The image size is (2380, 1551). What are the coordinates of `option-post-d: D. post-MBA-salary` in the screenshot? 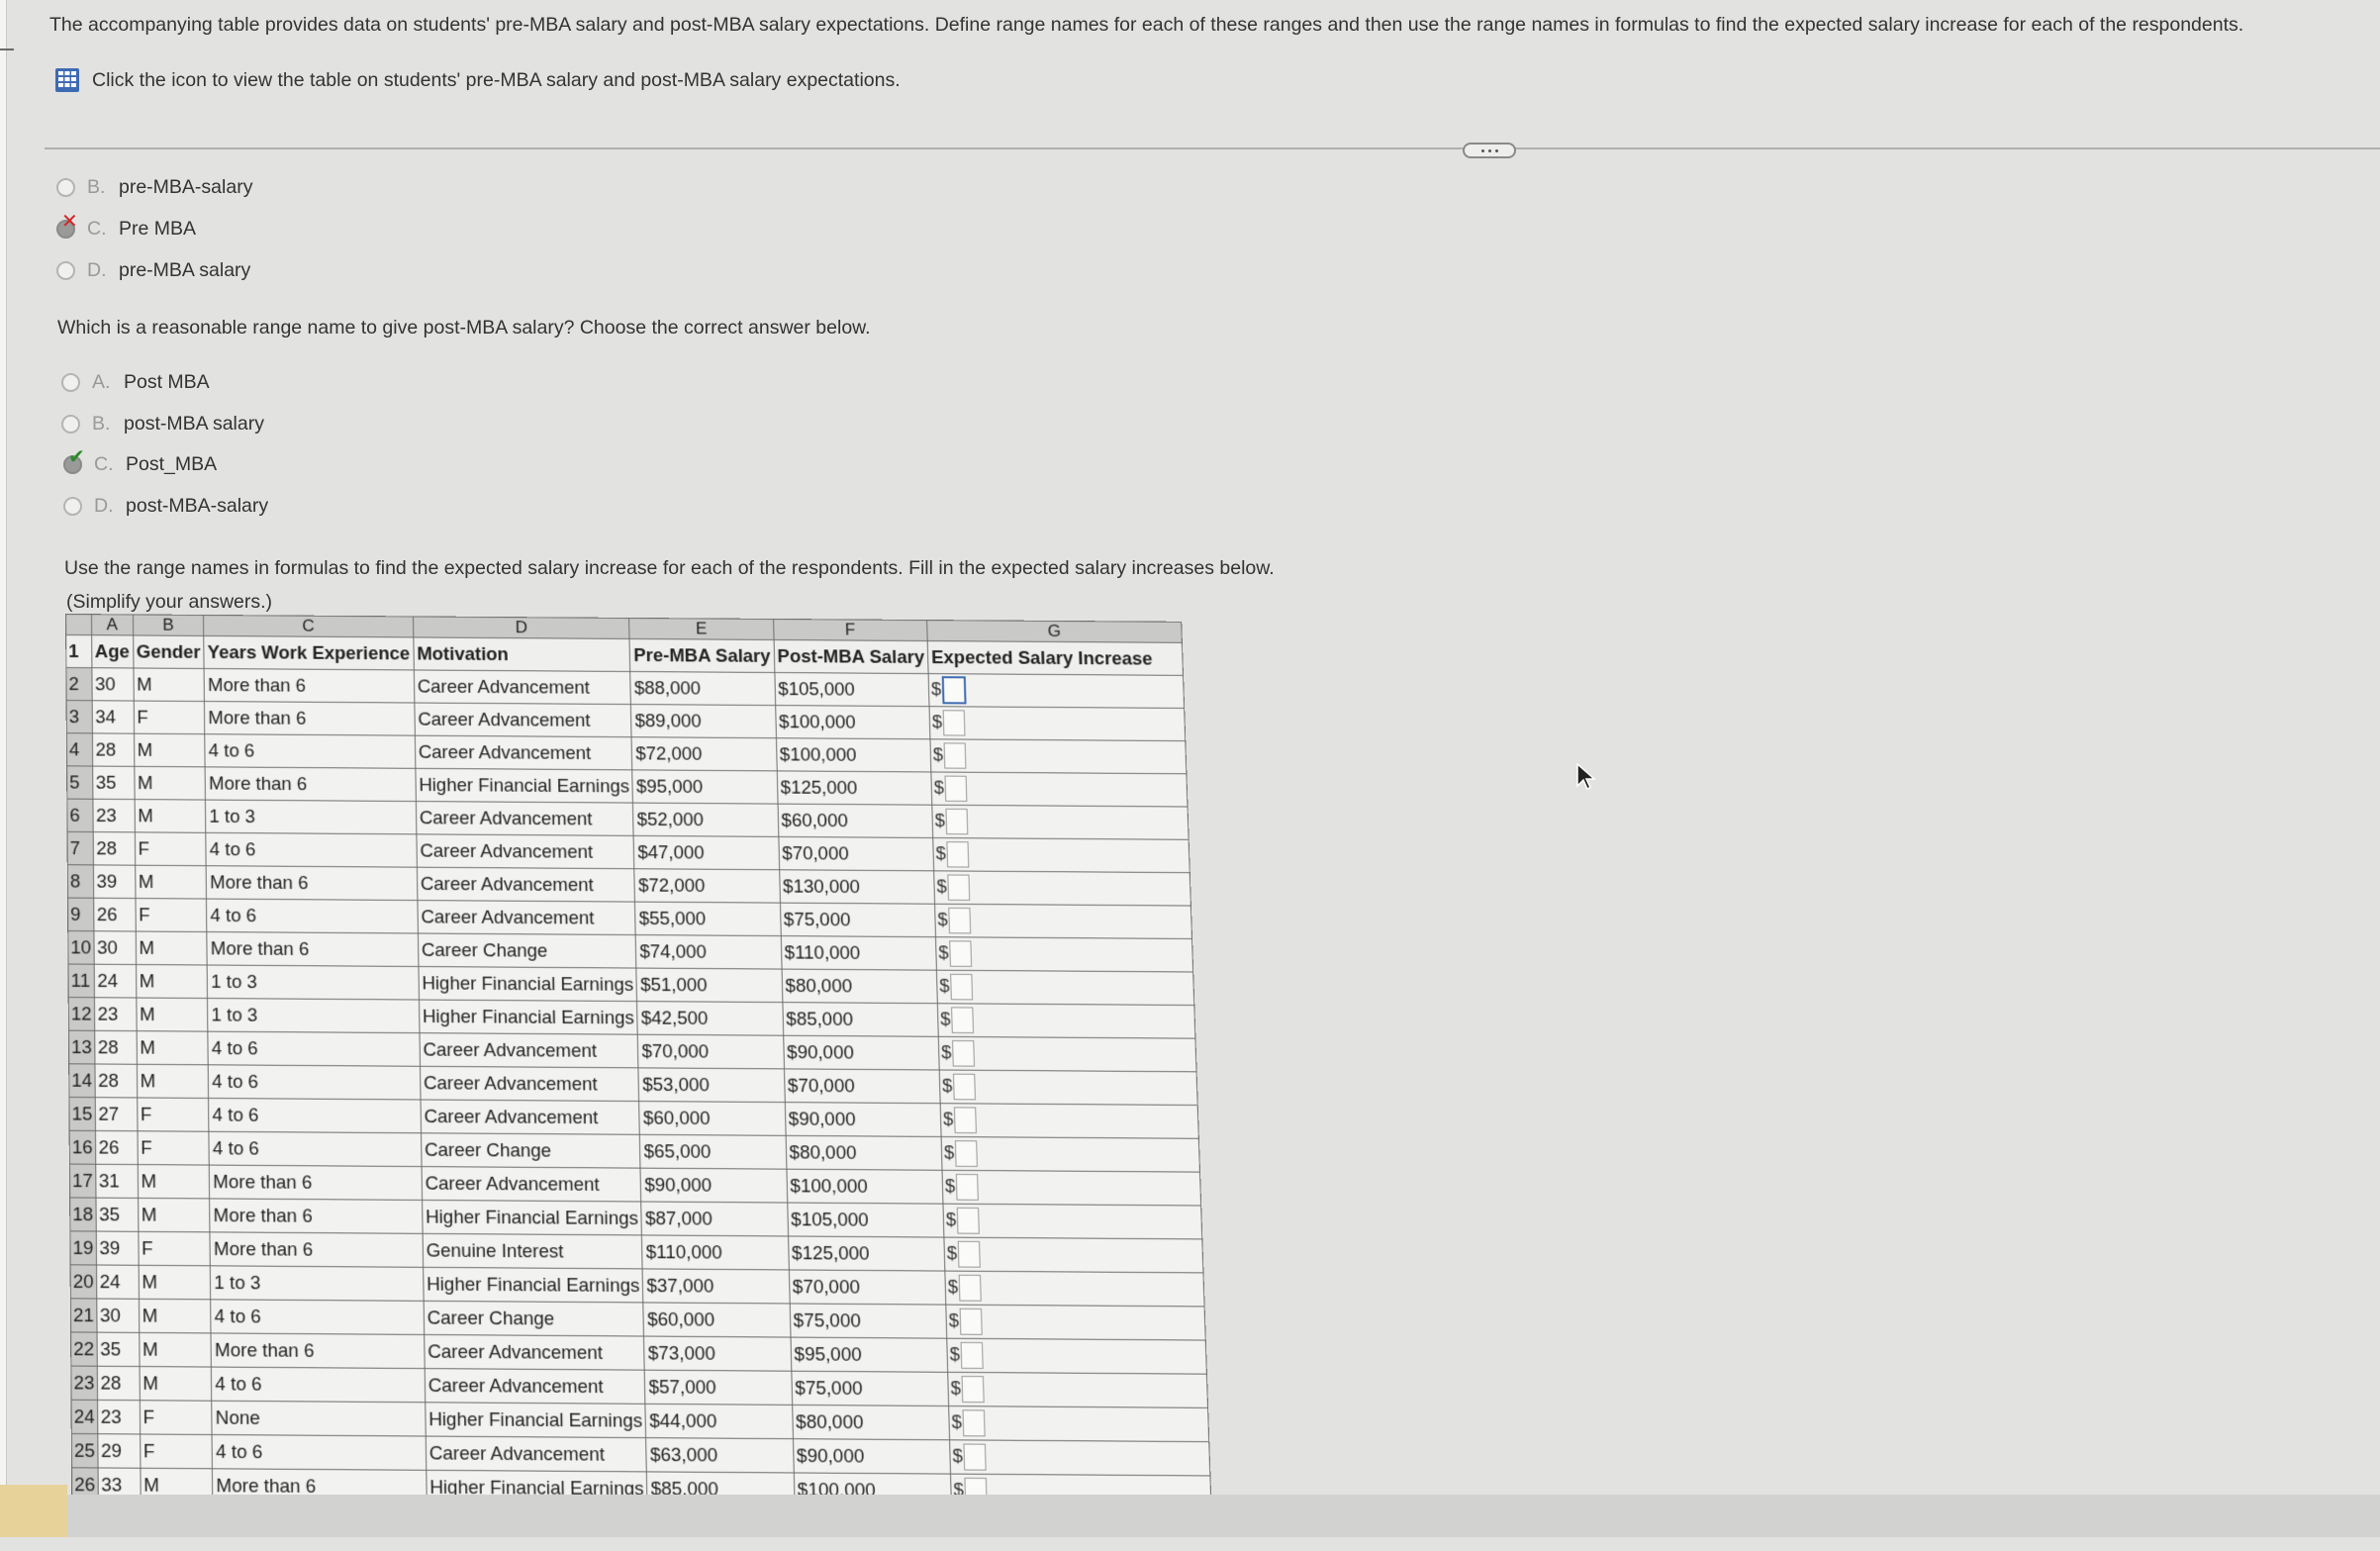 It's located at (165, 506).